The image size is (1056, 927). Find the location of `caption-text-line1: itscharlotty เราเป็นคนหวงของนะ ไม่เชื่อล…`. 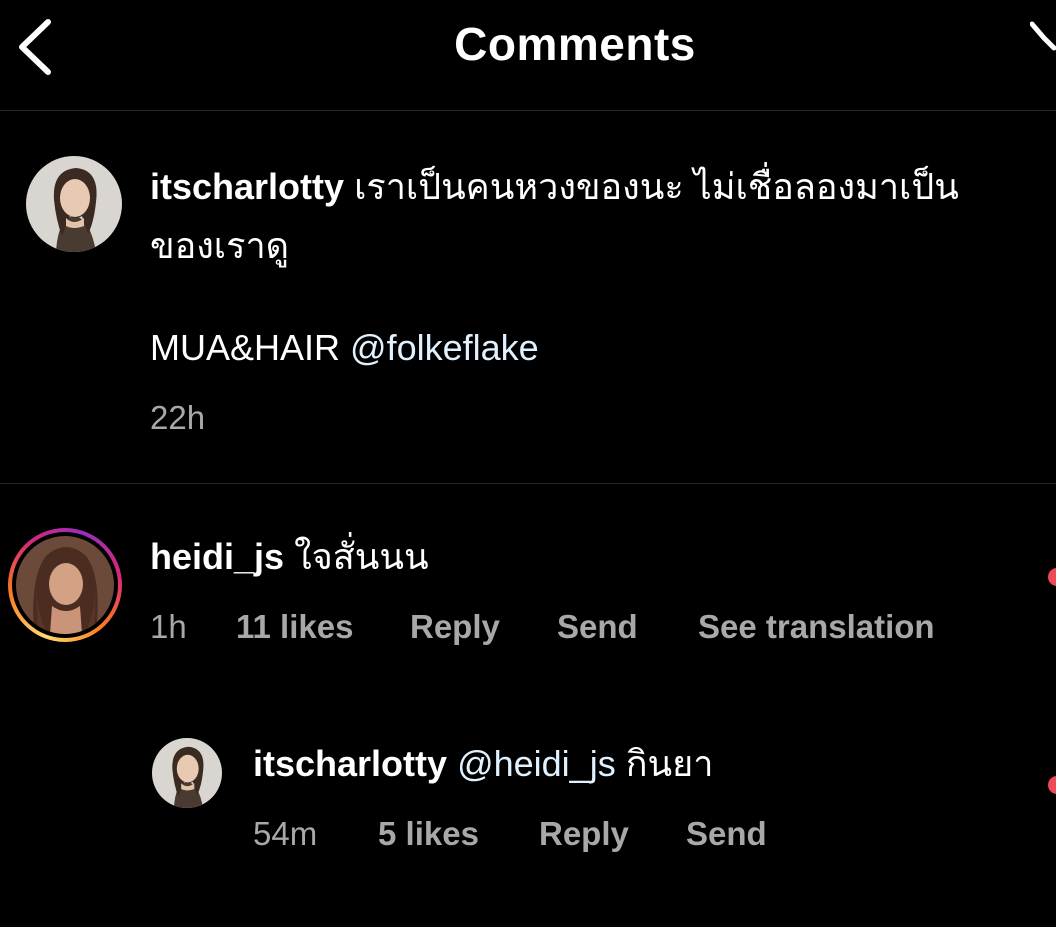

caption-text-line1: itscharlotty เราเป็นคนหวงของนะ ไม่เชื่อล… is located at coordinates (554, 187).